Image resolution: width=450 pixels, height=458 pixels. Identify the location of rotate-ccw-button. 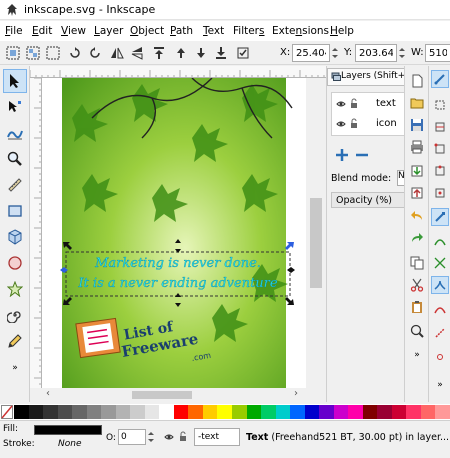
(75, 53).